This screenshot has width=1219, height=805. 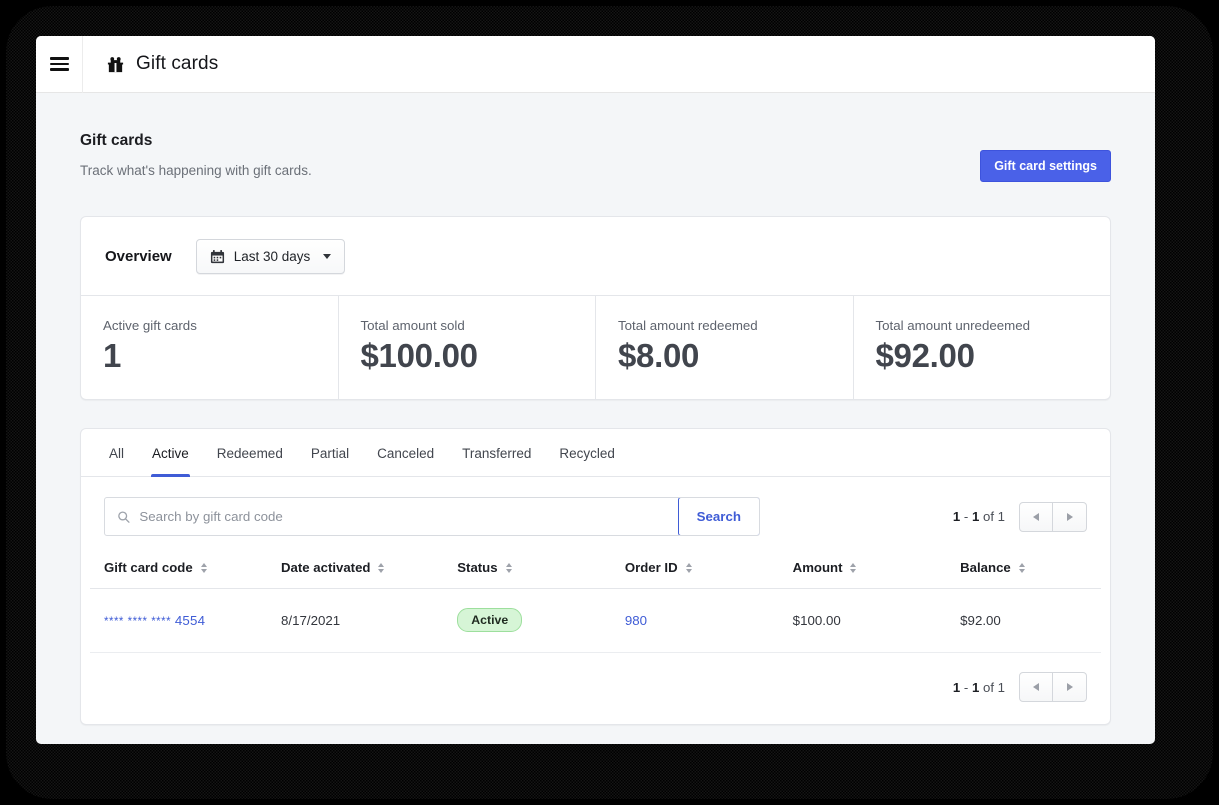 What do you see at coordinates (659, 355) in the screenshot?
I see `metric-value: $8.00` at bounding box center [659, 355].